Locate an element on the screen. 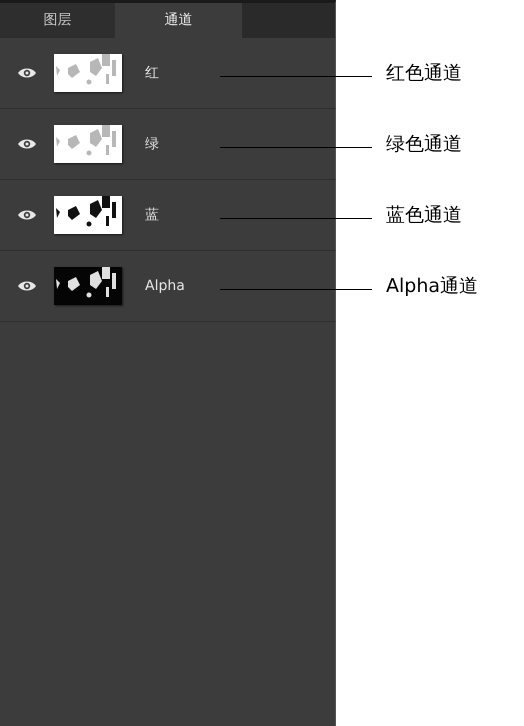 This screenshot has width=524, height=726. channel-name: 蓝 is located at coordinates (152, 215).